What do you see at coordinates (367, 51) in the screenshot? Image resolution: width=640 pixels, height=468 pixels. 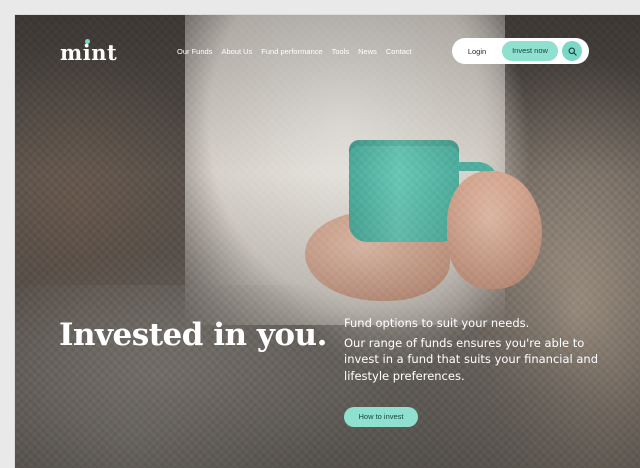 I see `nav-item-news: News` at bounding box center [367, 51].